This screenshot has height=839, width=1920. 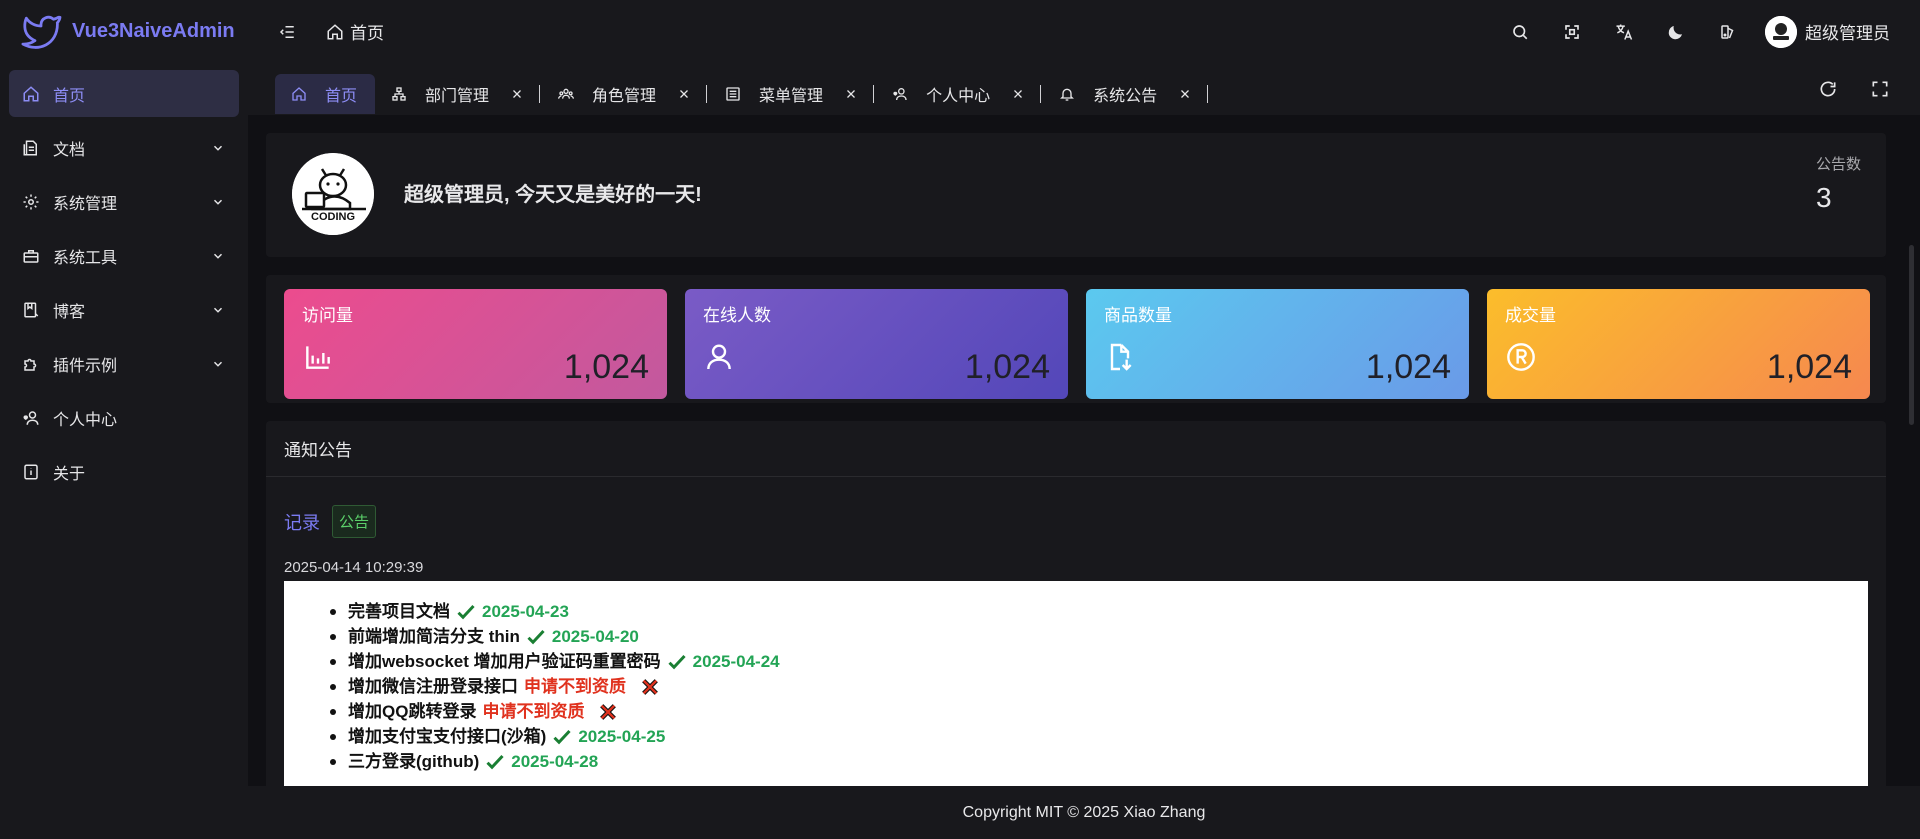 What do you see at coordinates (124, 417) in the screenshot?
I see `sidebar-item-profile: 个人中心` at bounding box center [124, 417].